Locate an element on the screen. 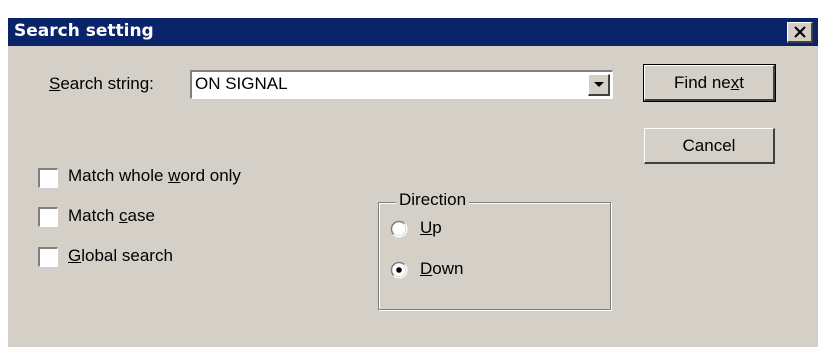 This screenshot has height=347, width=818. global-search-checkbox is located at coordinates (48, 257).